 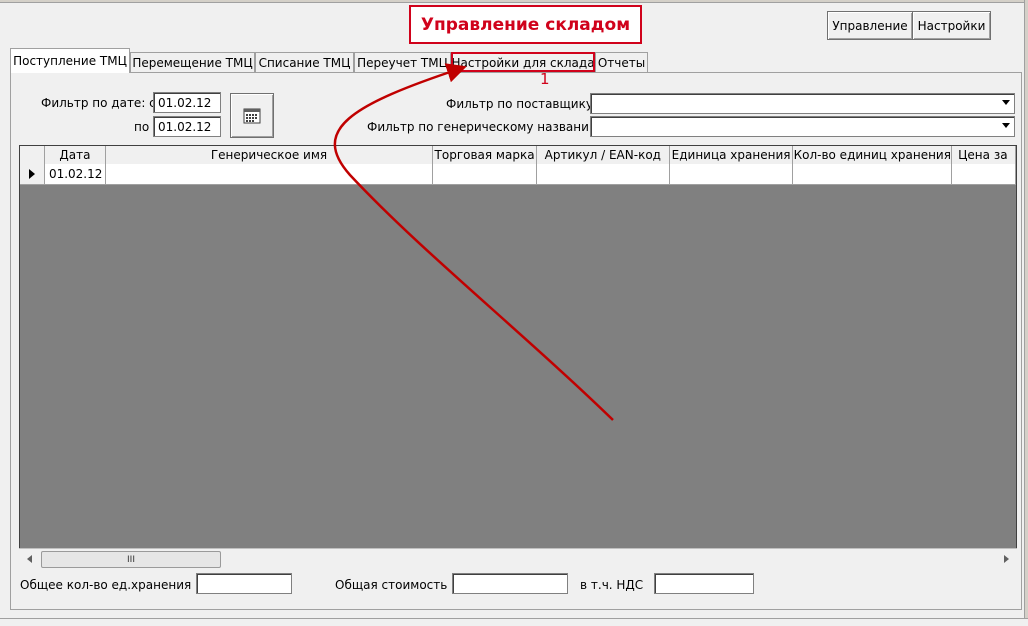 What do you see at coordinates (525, 24) in the screenshot?
I see `app-title: Управление складом` at bounding box center [525, 24].